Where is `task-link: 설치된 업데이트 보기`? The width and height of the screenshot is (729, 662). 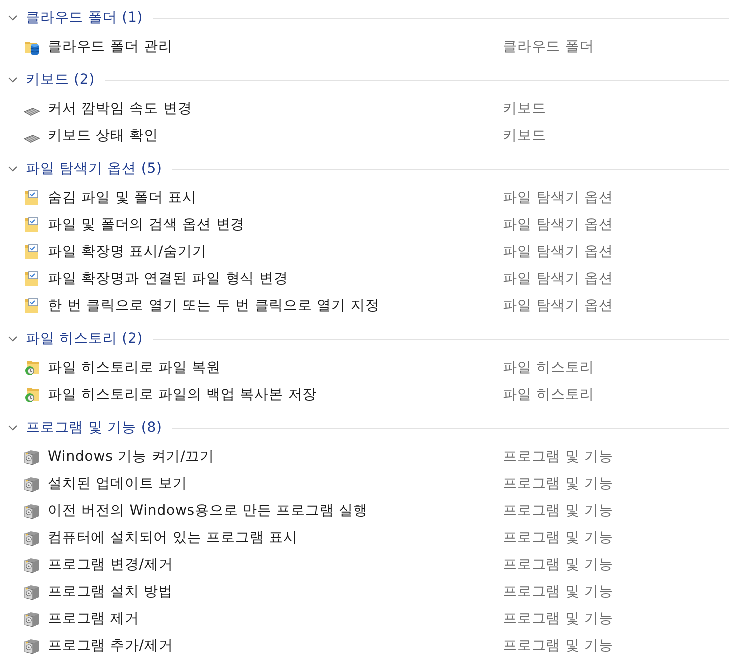 task-link: 설치된 업데이트 보기 is located at coordinates (275, 483).